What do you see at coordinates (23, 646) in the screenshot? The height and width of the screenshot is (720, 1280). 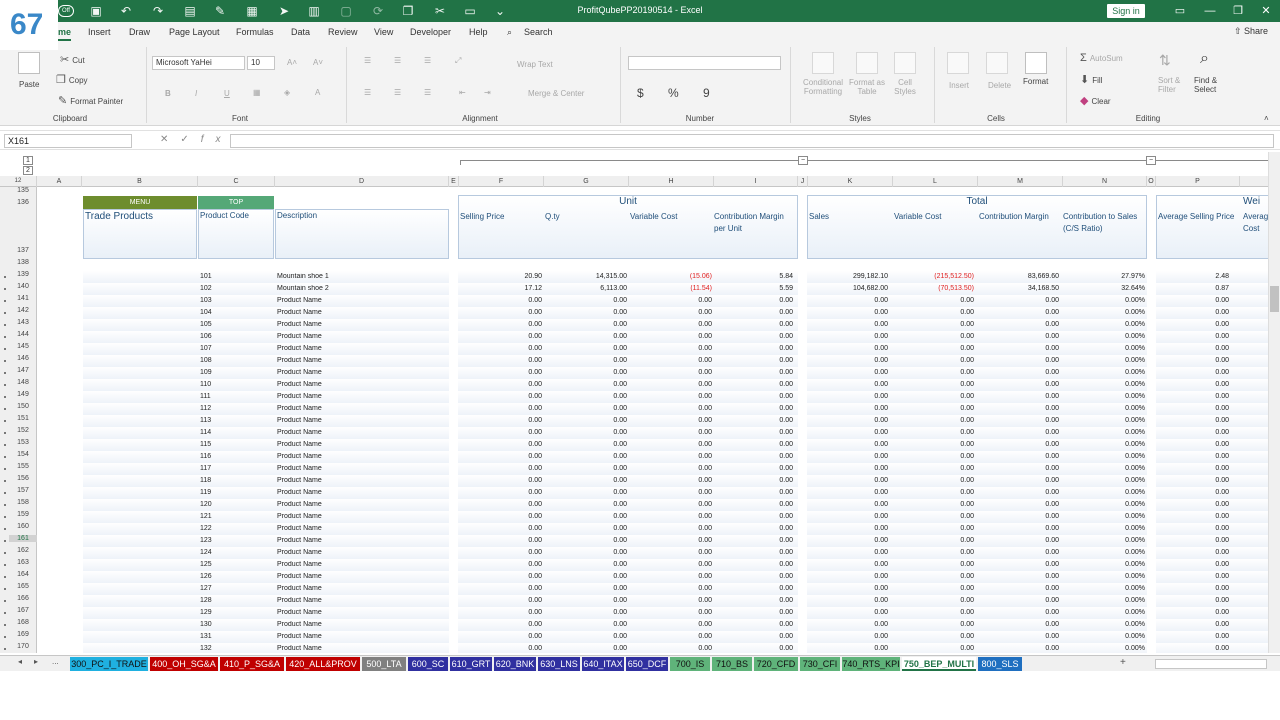 I see `row-header: 170` at bounding box center [23, 646].